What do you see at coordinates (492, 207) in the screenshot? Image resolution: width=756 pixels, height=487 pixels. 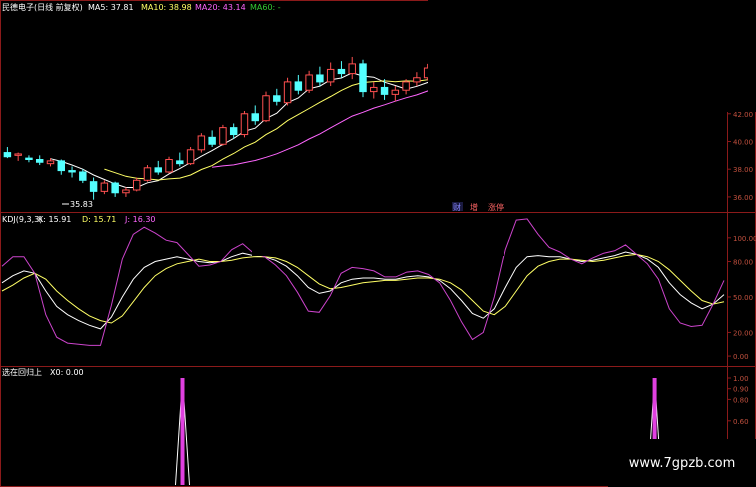 I see `tag-zhang: 涨` at bounding box center [492, 207].